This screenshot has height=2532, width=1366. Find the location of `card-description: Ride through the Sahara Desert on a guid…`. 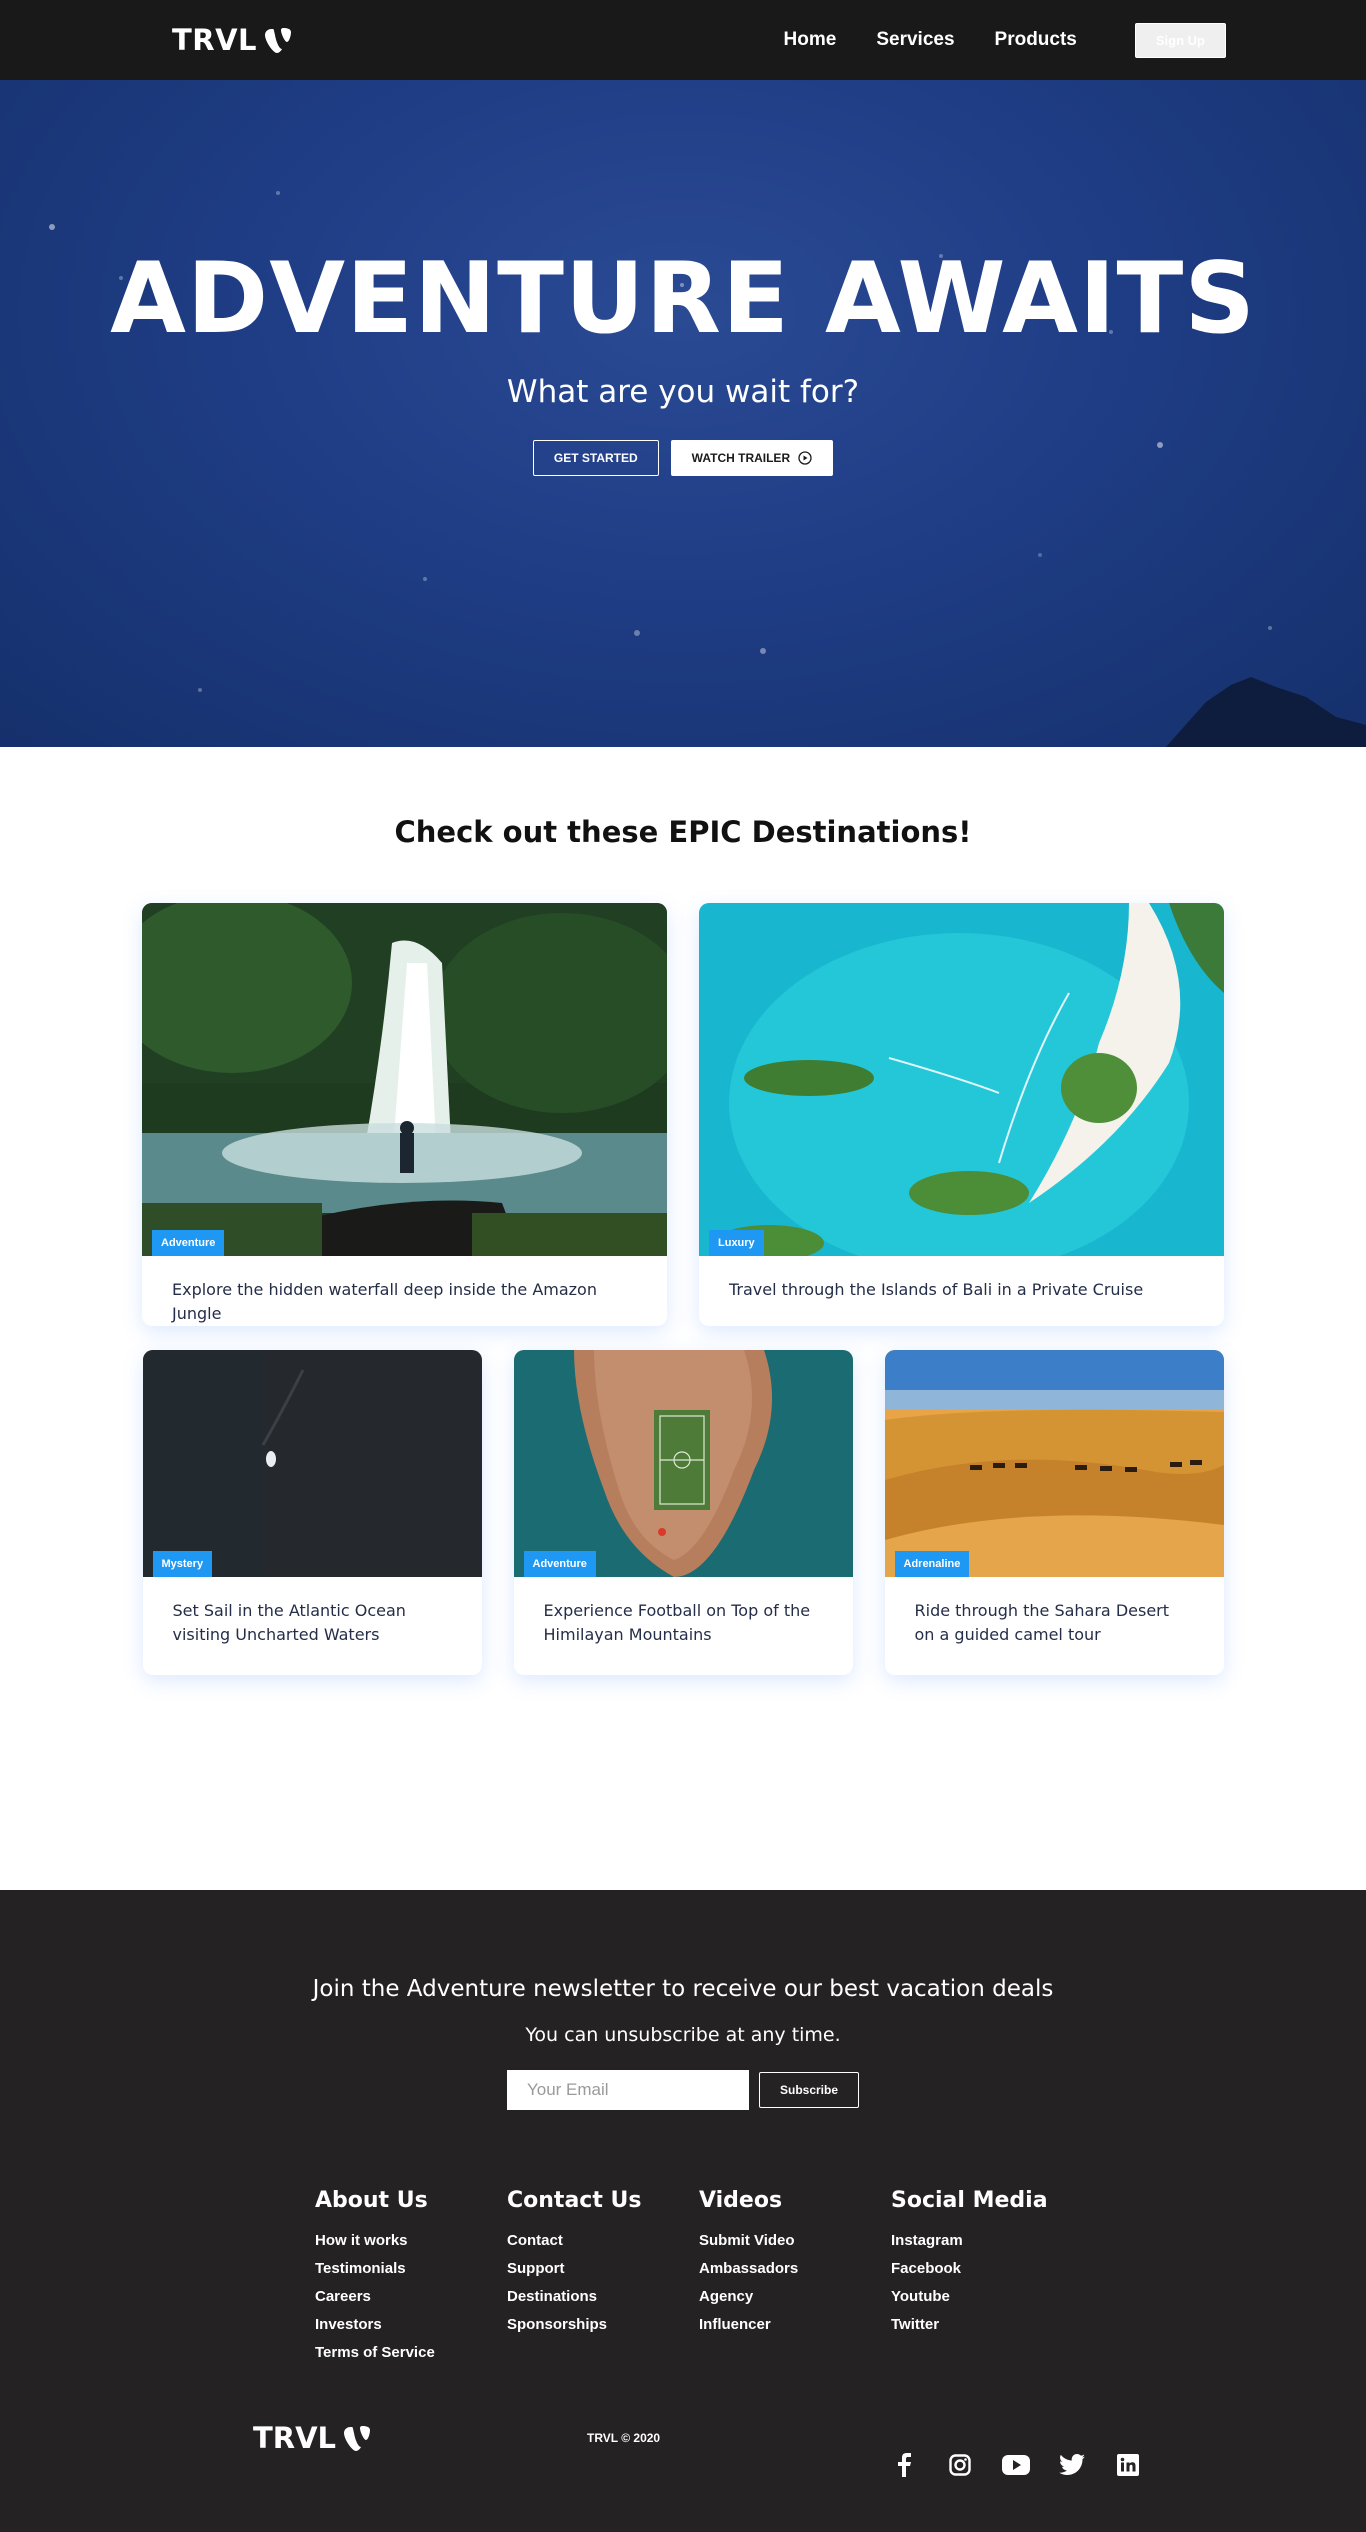

card-description: Ride through the Sahara Desert on a guid… is located at coordinates (1042, 1622).